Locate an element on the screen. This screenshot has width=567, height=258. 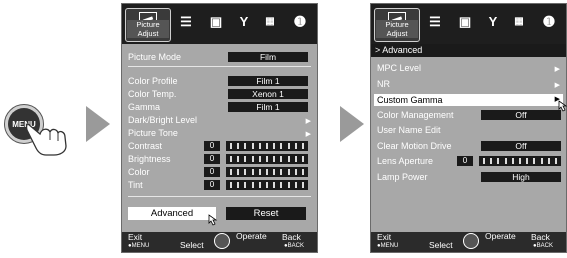
menu-row-selected: Custom Gamma ▶ is located at coordinates (468, 100).